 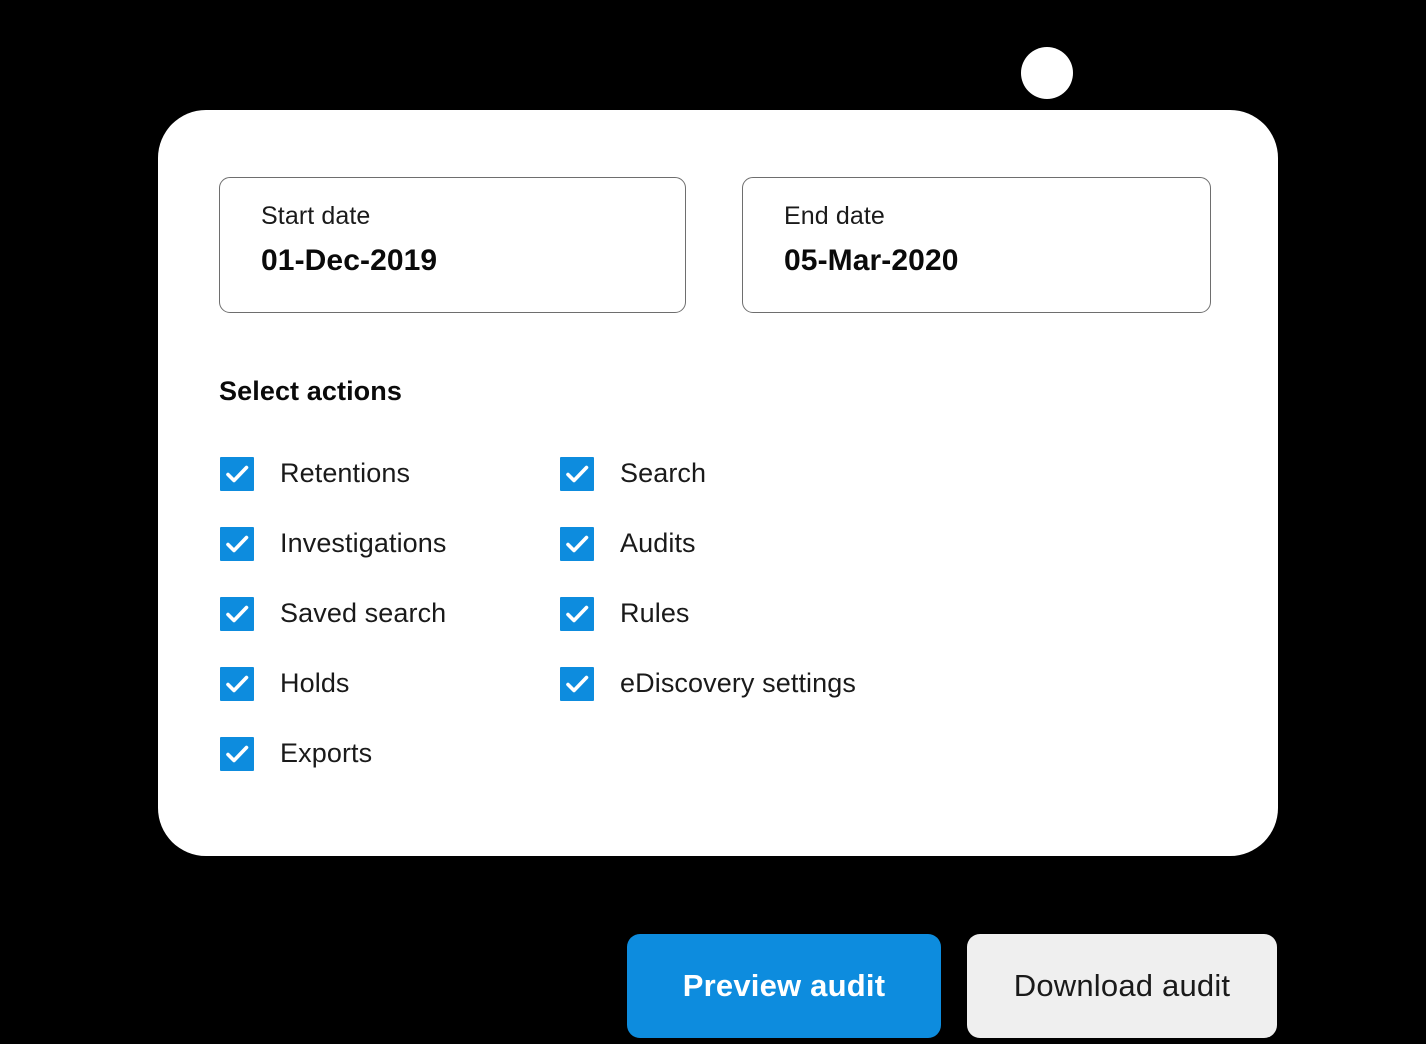 What do you see at coordinates (1047, 73) in the screenshot?
I see `notch-circle-icon` at bounding box center [1047, 73].